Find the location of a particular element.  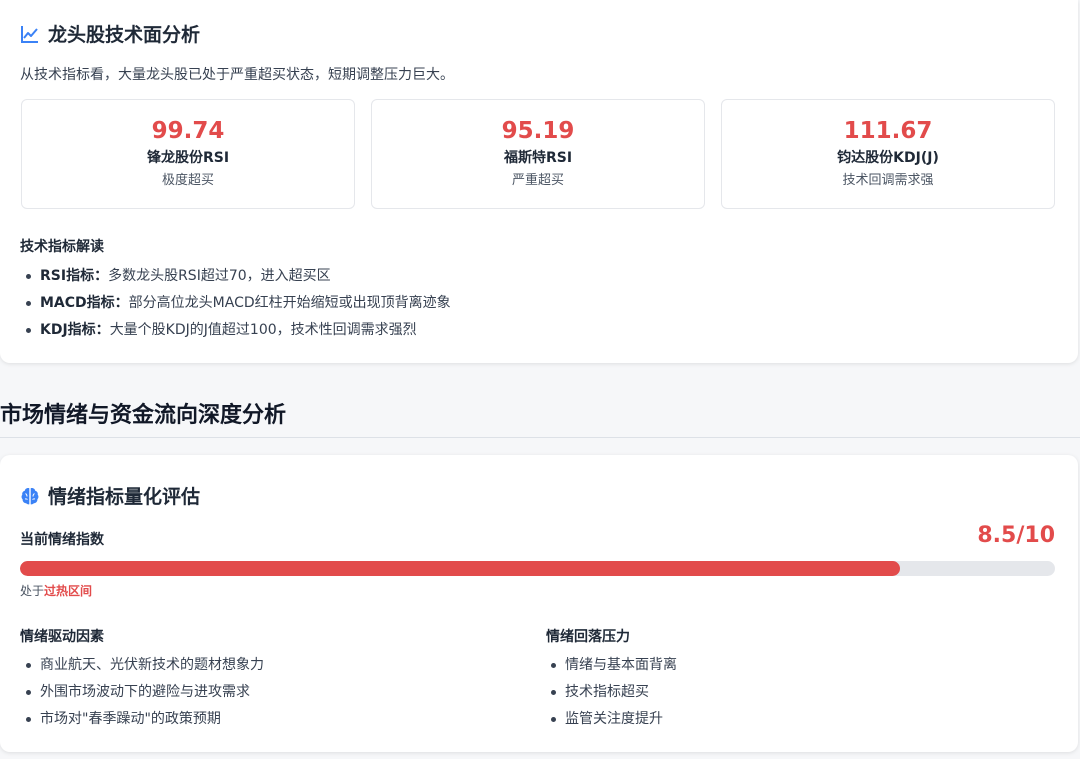

indicator-label: RSI指标： is located at coordinates (74, 276).